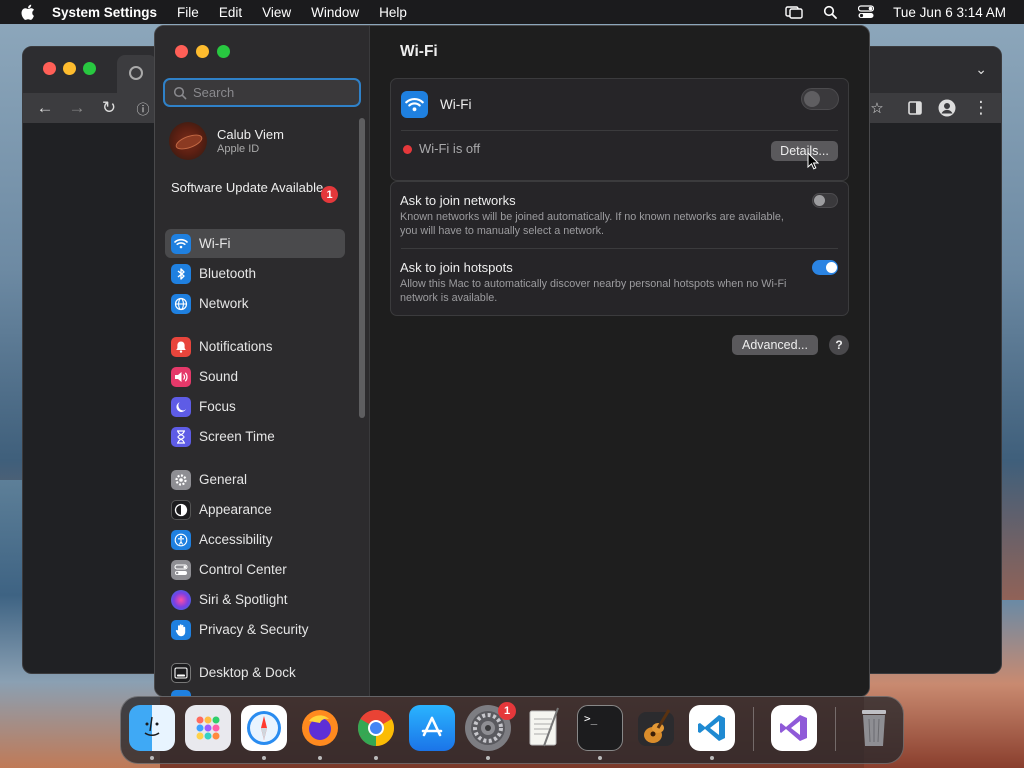 This screenshot has width=1024, height=768. Describe the element at coordinates (45, 108) in the screenshot. I see `back-arrow-icon: ←` at that location.